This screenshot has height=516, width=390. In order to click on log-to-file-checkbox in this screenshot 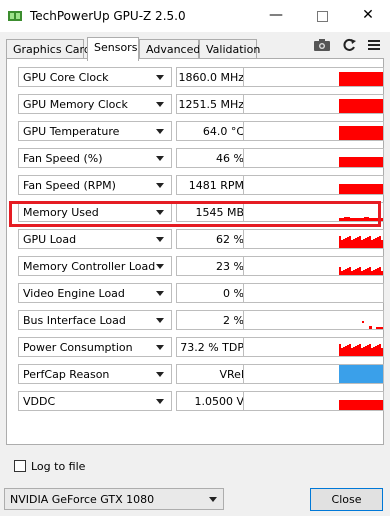, I will do `click(20, 466)`.